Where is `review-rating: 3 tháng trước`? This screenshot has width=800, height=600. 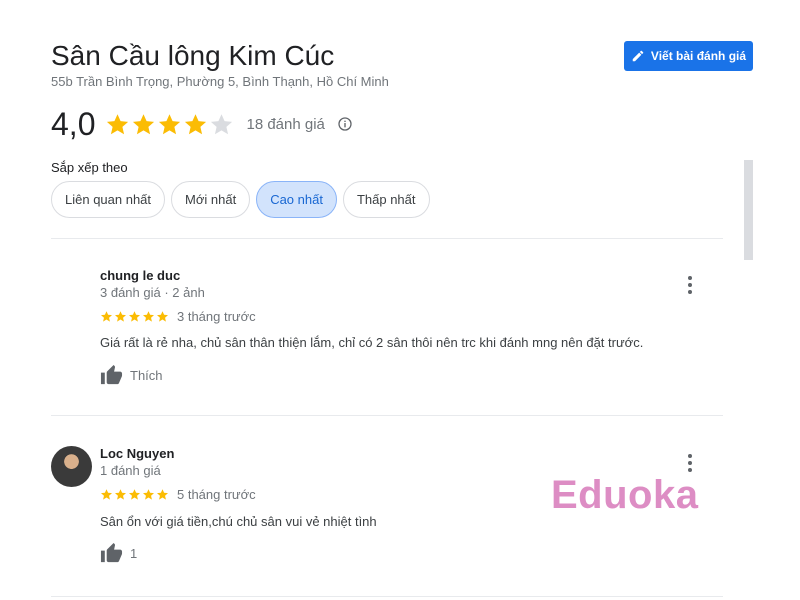 review-rating: 3 tháng trước is located at coordinates (178, 316).